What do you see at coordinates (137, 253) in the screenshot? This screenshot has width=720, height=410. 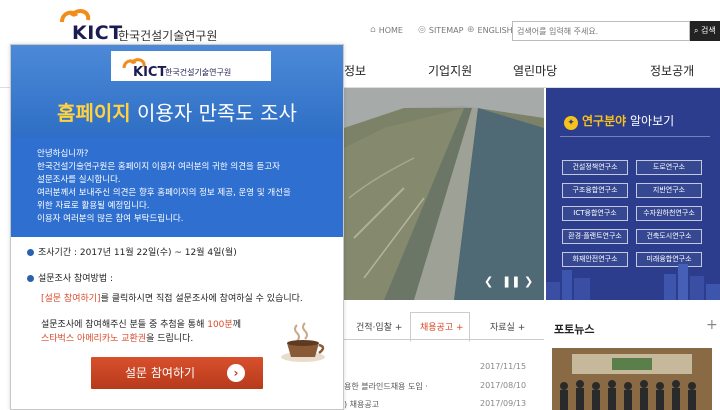 I see `survey-period-text: 조사기간 : 2017년 11월 22일(수) ~ 12월 4일(월)` at bounding box center [137, 253].